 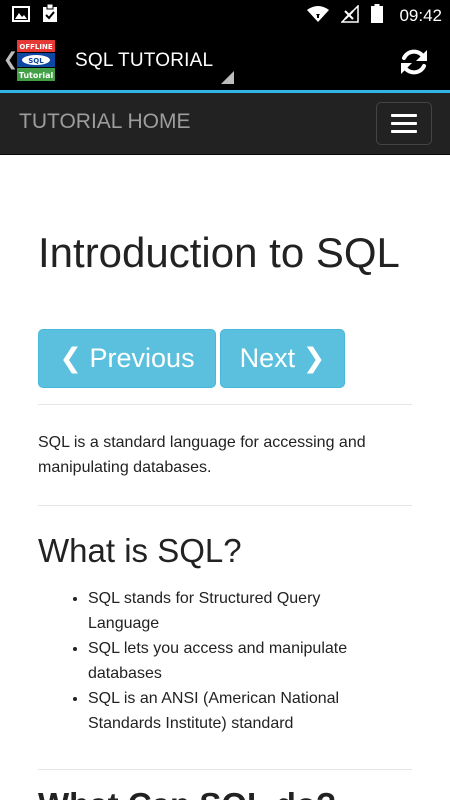 I want to click on refresh-button, so click(x=414, y=62).